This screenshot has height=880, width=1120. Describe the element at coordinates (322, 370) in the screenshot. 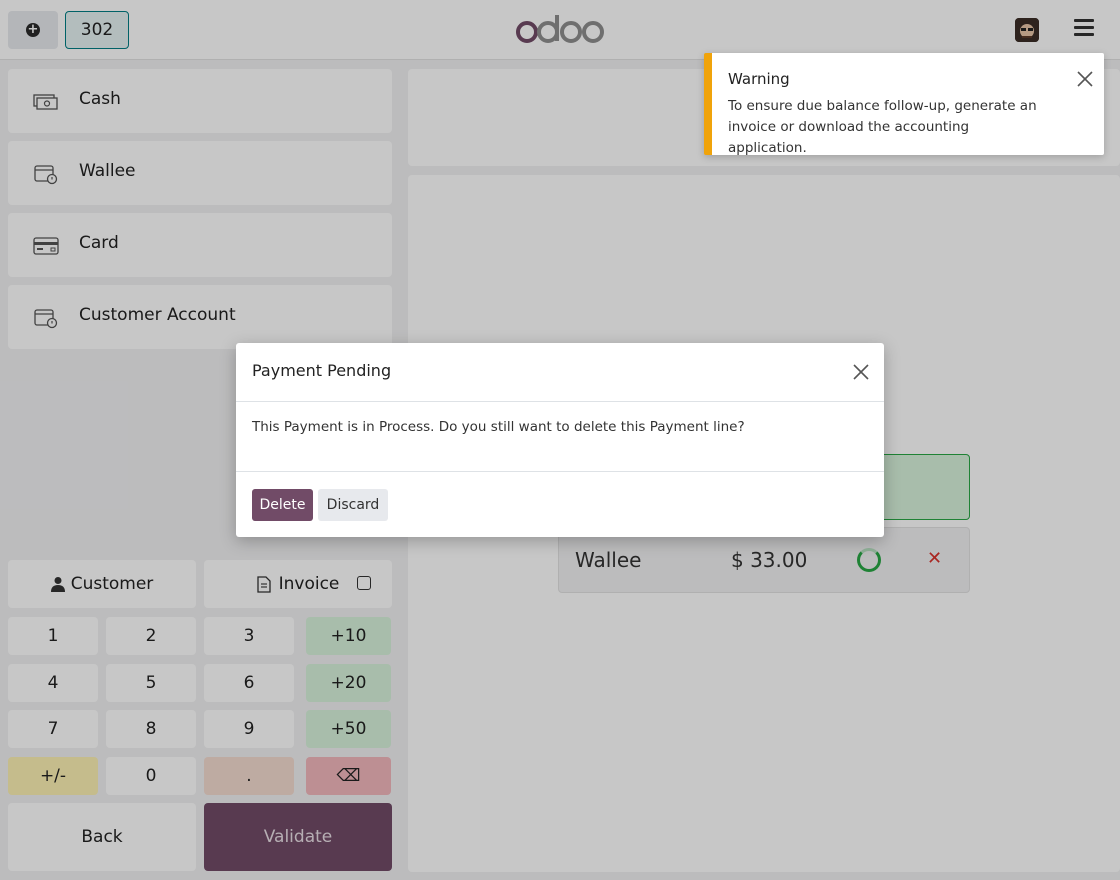

I see `dialog-title: Payment Pending` at that location.